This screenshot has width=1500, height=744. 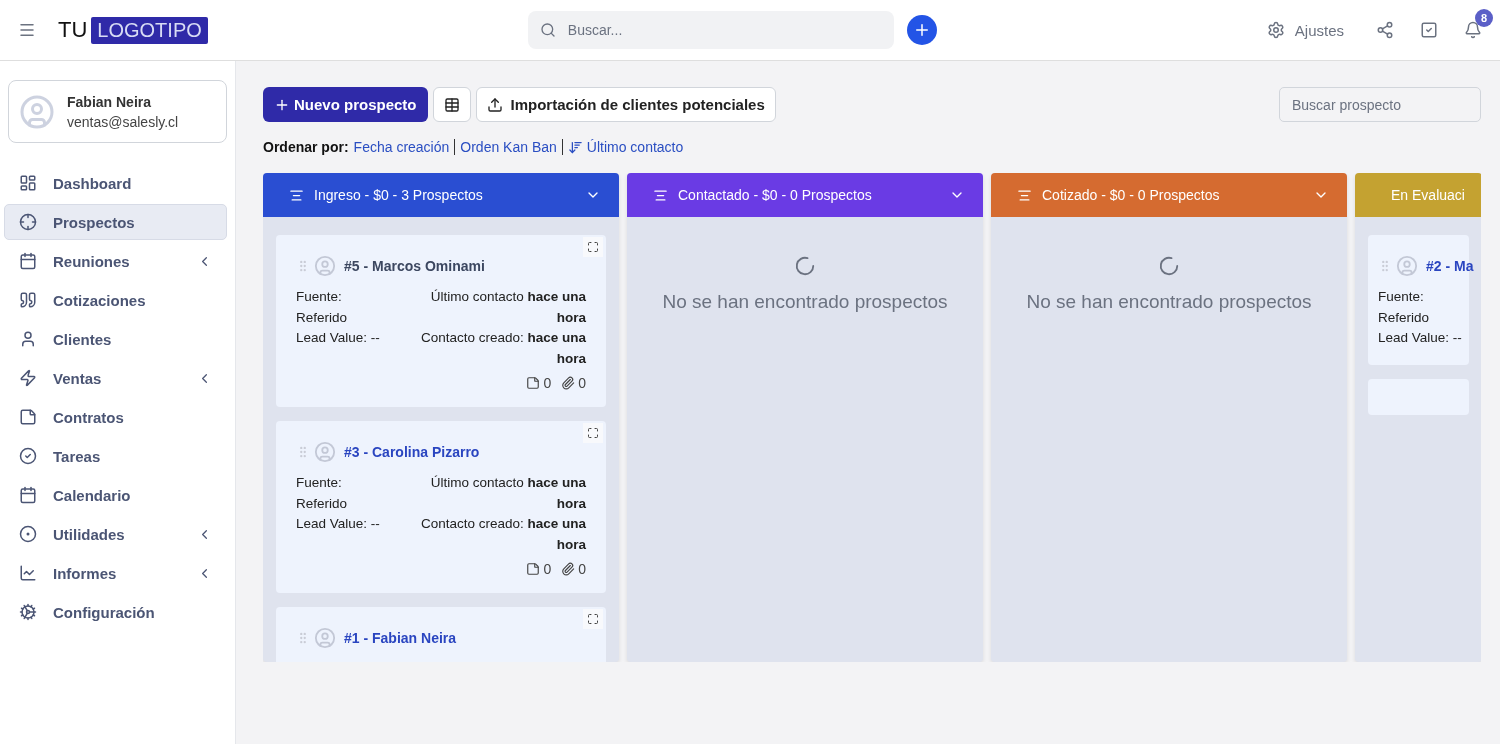 I want to click on search-field: Buscar prospecto, so click(x=1380, y=104).